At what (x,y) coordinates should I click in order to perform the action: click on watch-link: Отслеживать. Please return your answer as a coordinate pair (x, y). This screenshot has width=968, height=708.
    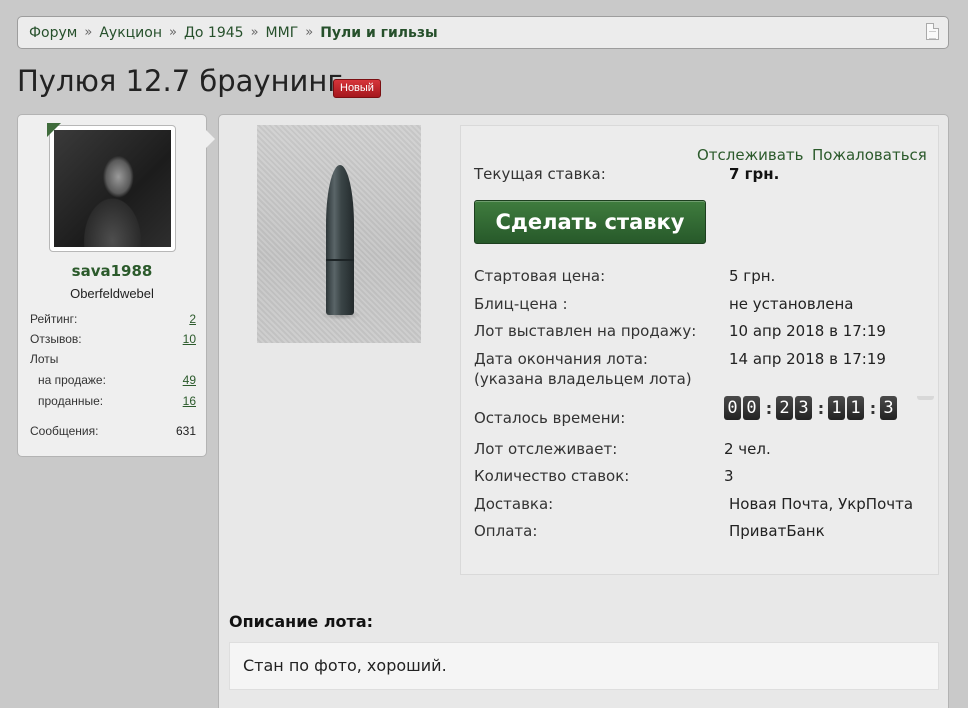
    Looking at the image, I should click on (750, 155).